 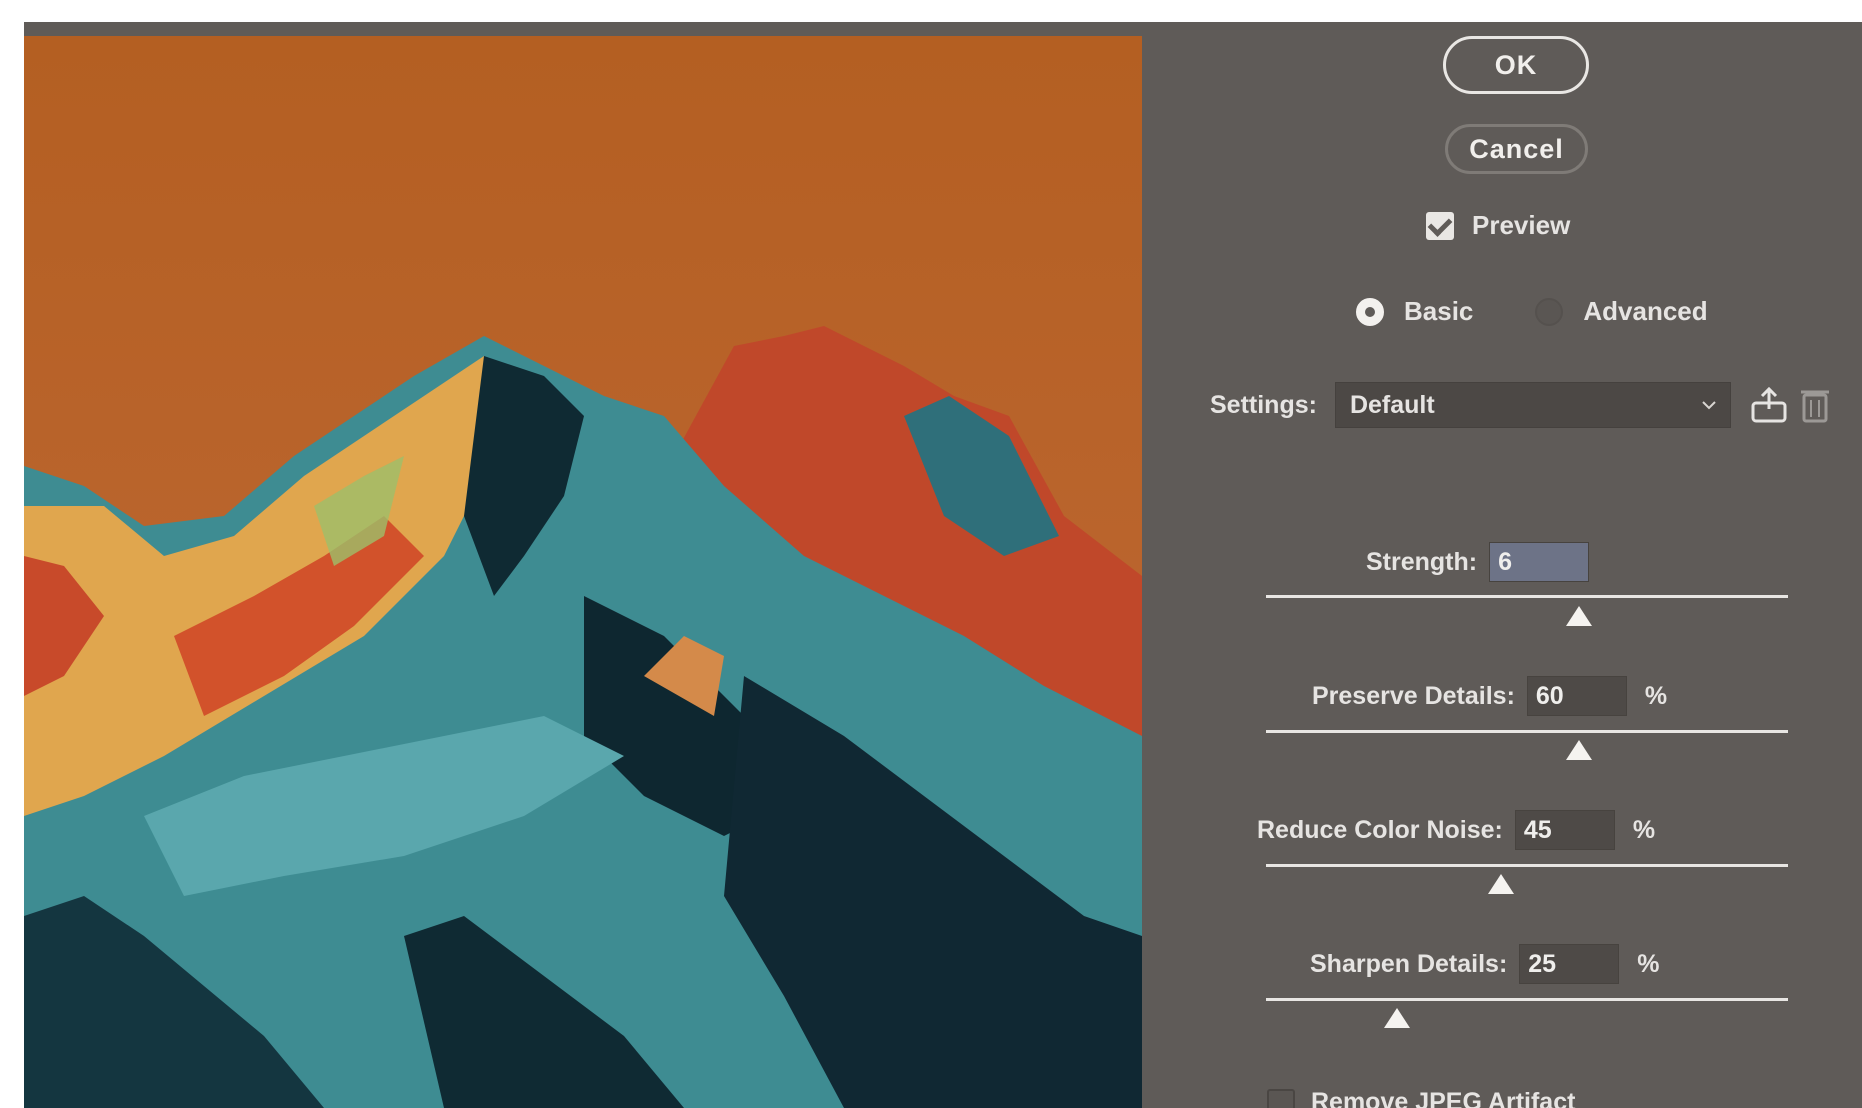 I want to click on preview-toggle: Preview, so click(x=1498, y=225).